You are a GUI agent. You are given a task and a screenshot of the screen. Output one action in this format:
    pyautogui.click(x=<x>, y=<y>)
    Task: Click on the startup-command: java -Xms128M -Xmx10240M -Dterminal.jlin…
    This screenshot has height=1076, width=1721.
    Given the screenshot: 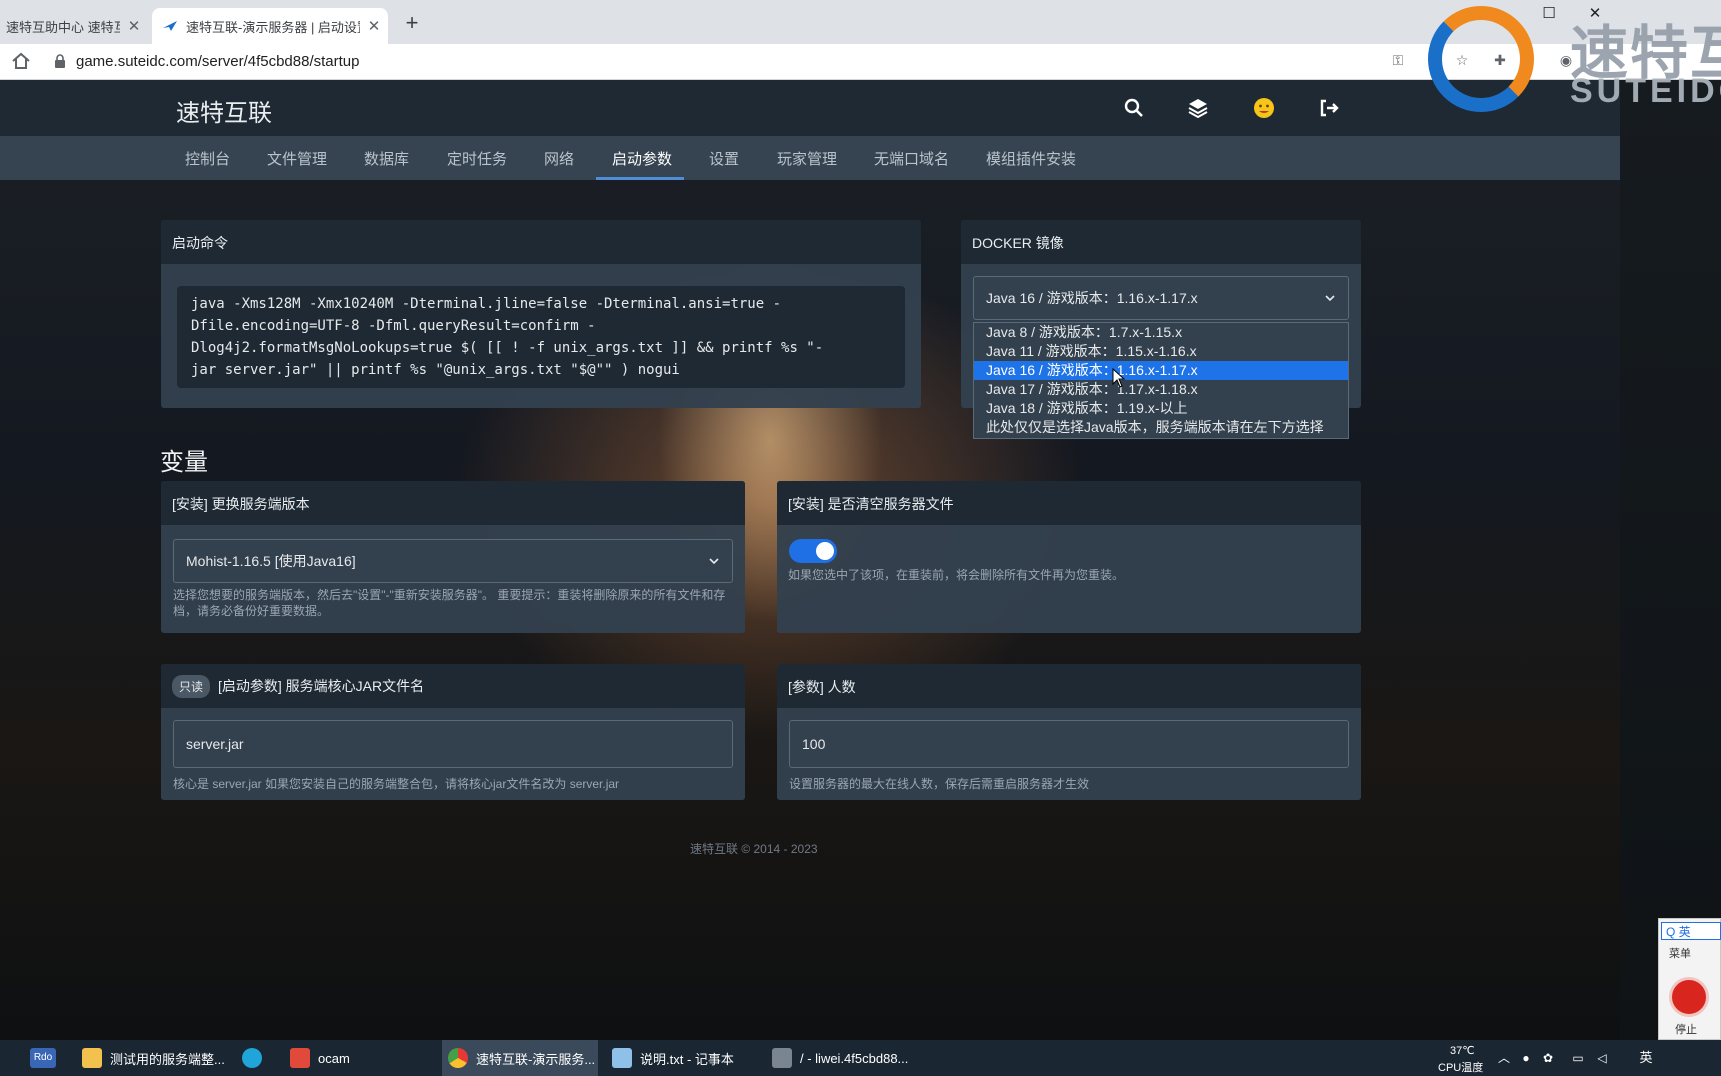 What is the action you would take?
    pyautogui.click(x=541, y=337)
    